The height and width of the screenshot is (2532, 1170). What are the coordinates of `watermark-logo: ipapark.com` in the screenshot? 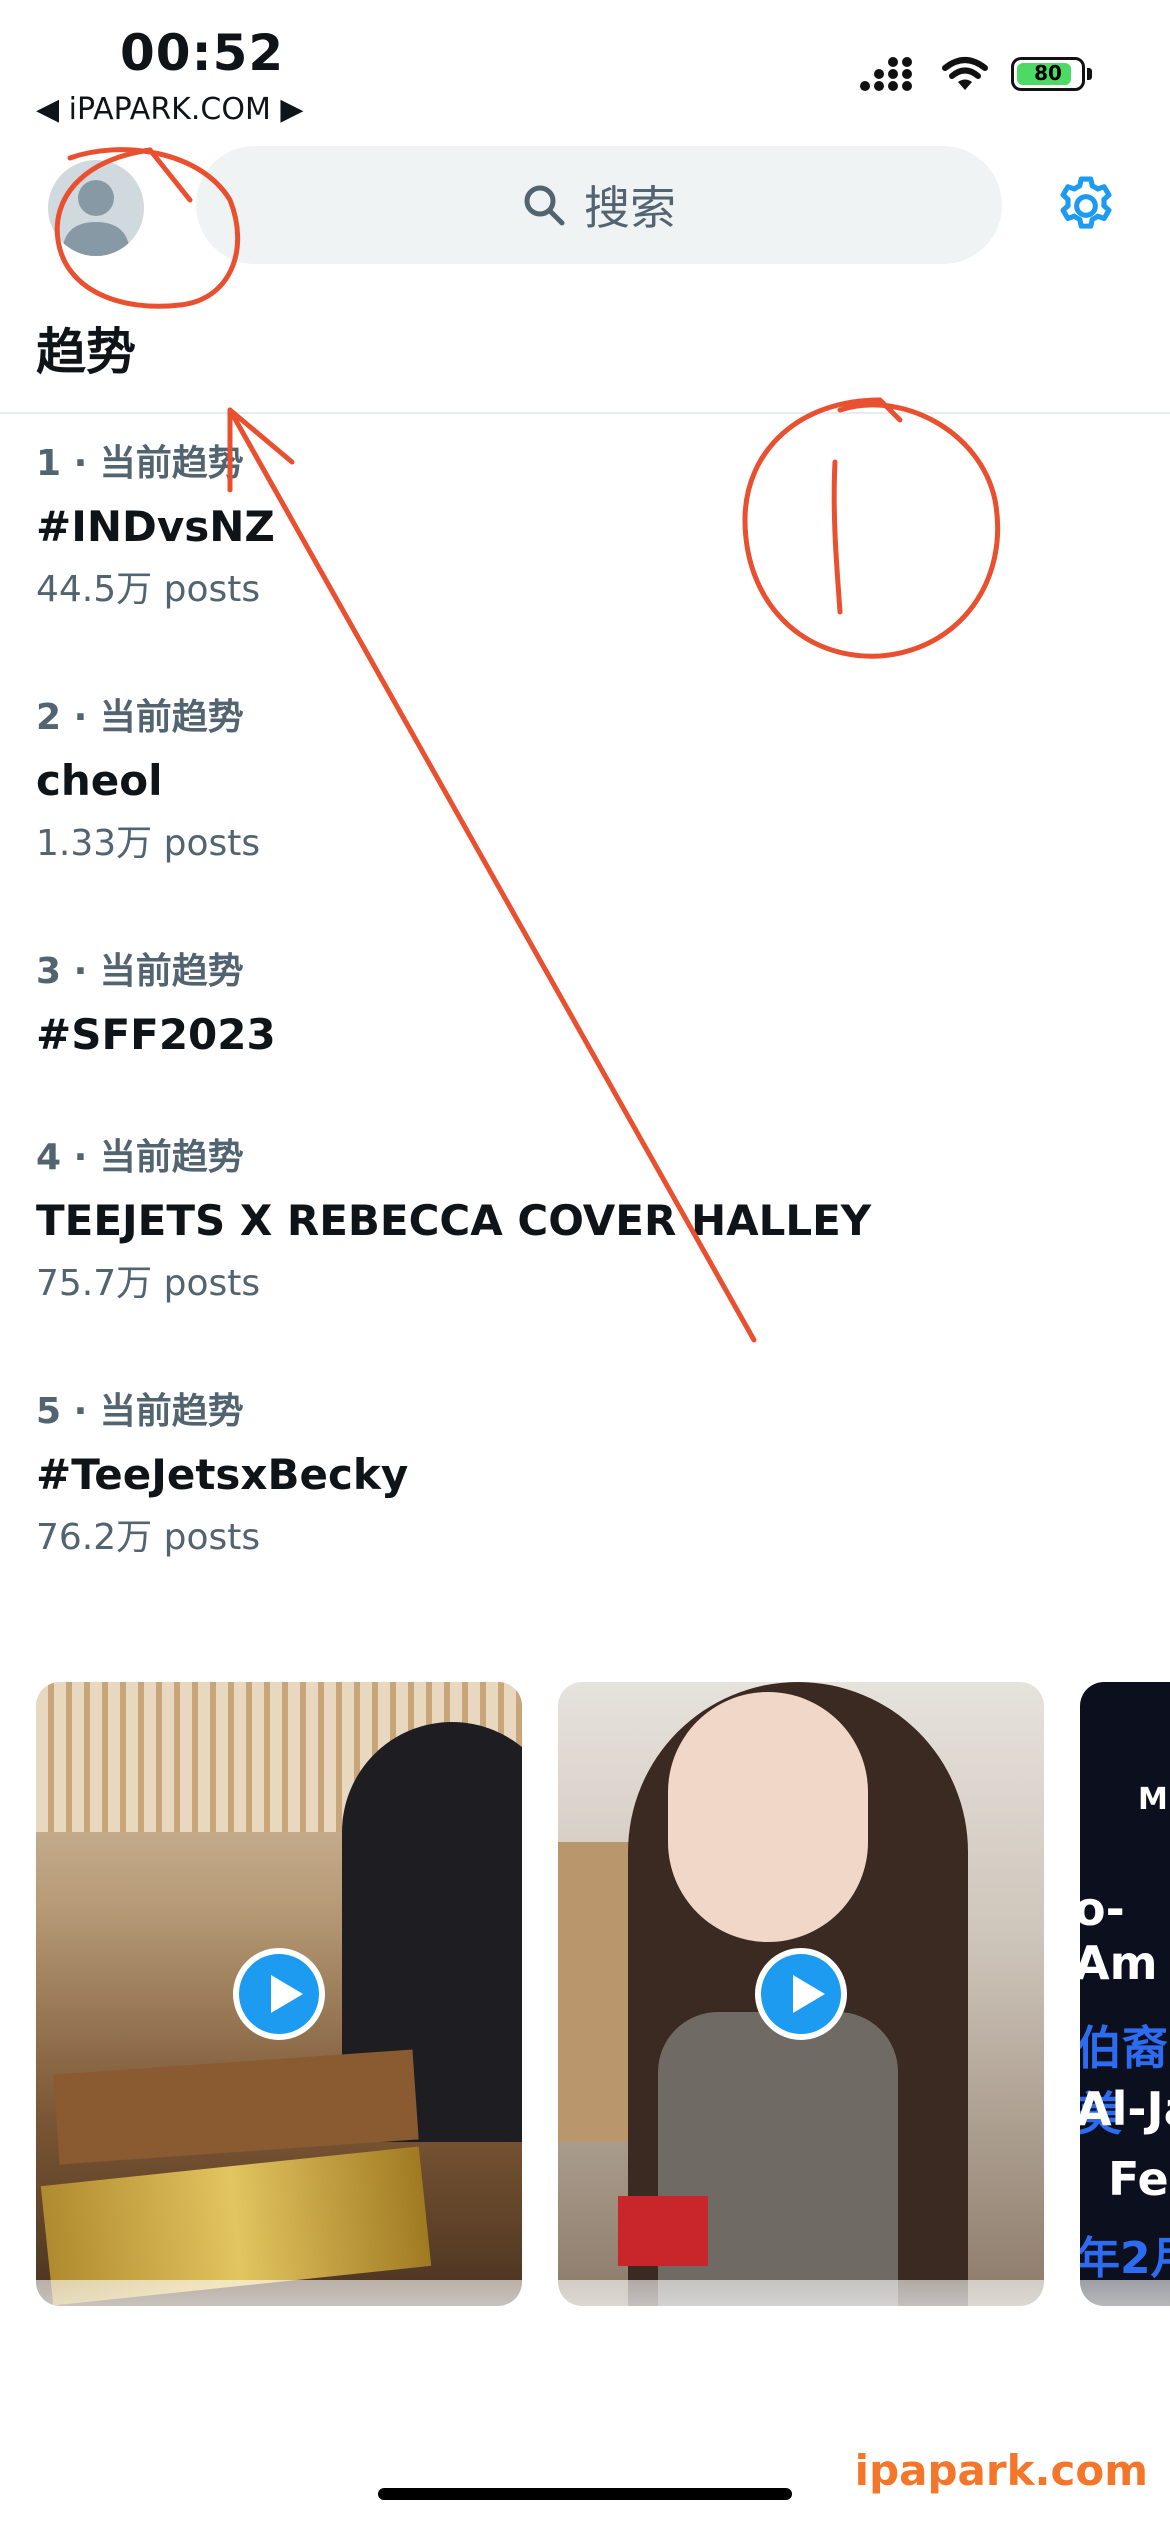 It's located at (1001, 2470).